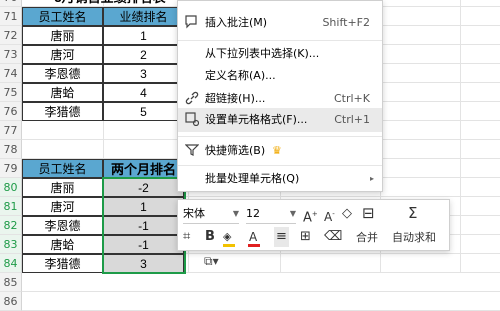 This screenshot has height=311, width=500. What do you see at coordinates (143, 111) in the screenshot?
I see `table-cell: 5` at bounding box center [143, 111].